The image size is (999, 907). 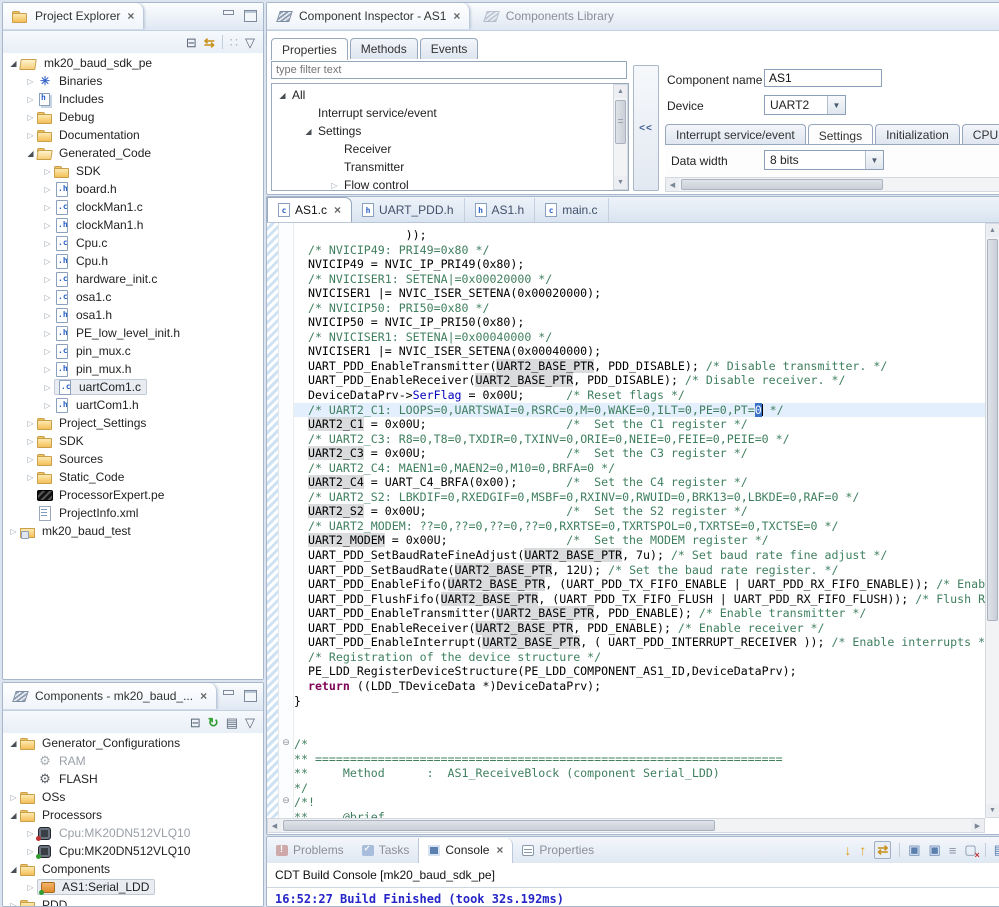 I want to click on chevron-down-icon: ▼, so click(x=874, y=160).